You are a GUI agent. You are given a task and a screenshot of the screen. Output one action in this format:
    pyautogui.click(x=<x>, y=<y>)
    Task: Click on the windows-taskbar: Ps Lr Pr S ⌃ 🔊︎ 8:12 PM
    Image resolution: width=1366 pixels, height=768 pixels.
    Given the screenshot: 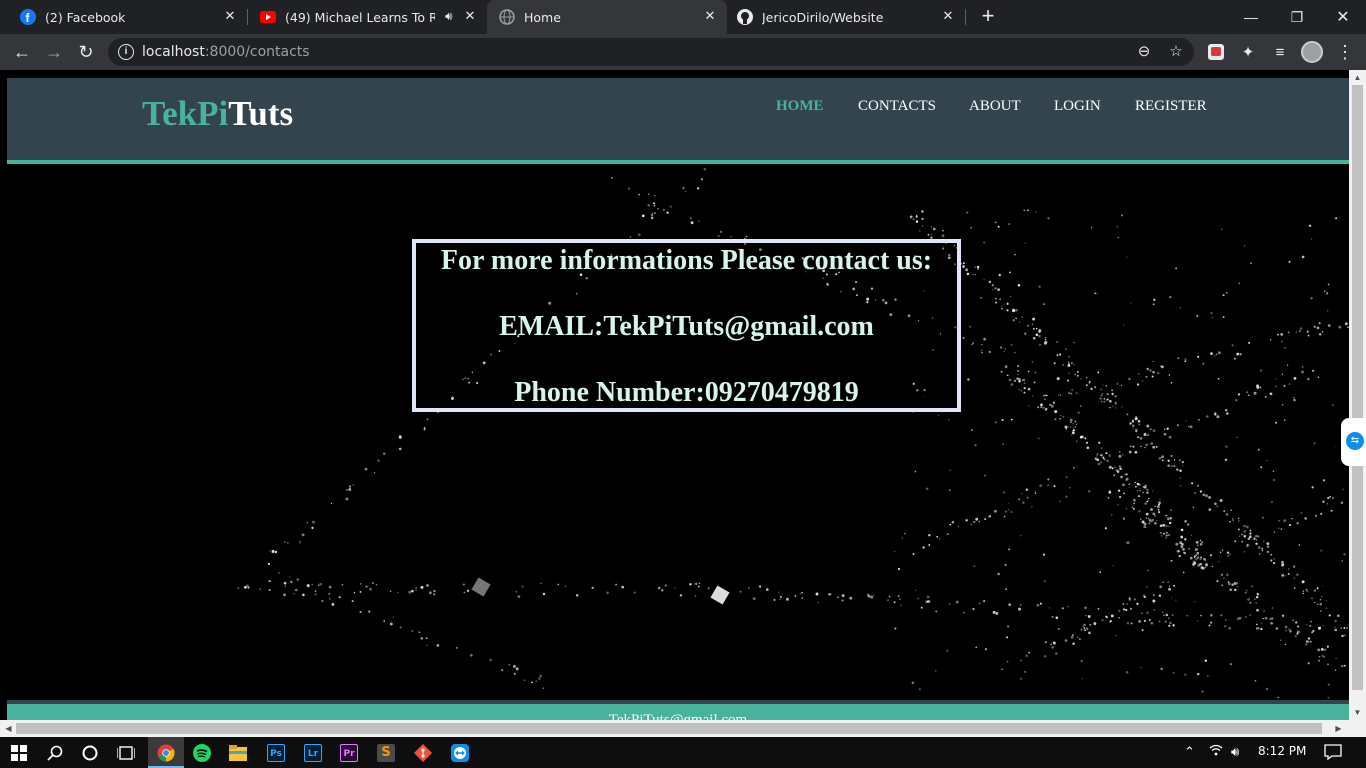 What is the action you would take?
    pyautogui.click(x=683, y=752)
    